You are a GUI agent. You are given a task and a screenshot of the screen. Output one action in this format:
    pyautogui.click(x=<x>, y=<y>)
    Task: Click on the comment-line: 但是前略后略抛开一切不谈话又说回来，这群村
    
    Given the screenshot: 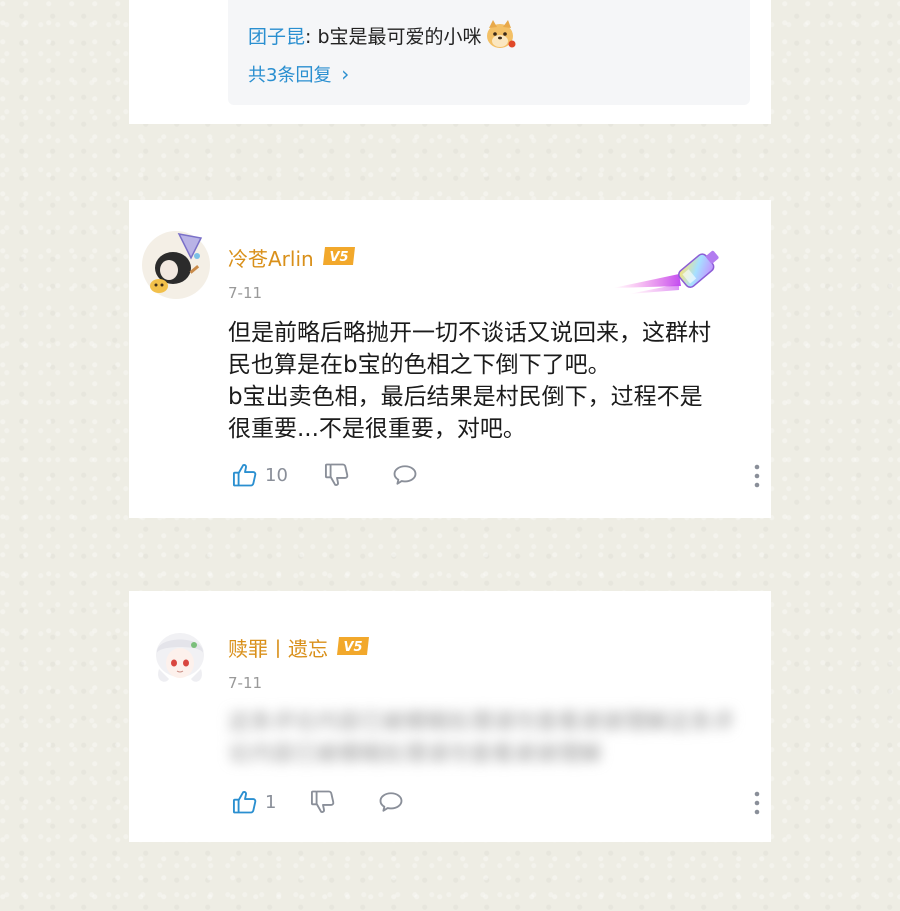 What is the action you would take?
    pyautogui.click(x=469, y=333)
    